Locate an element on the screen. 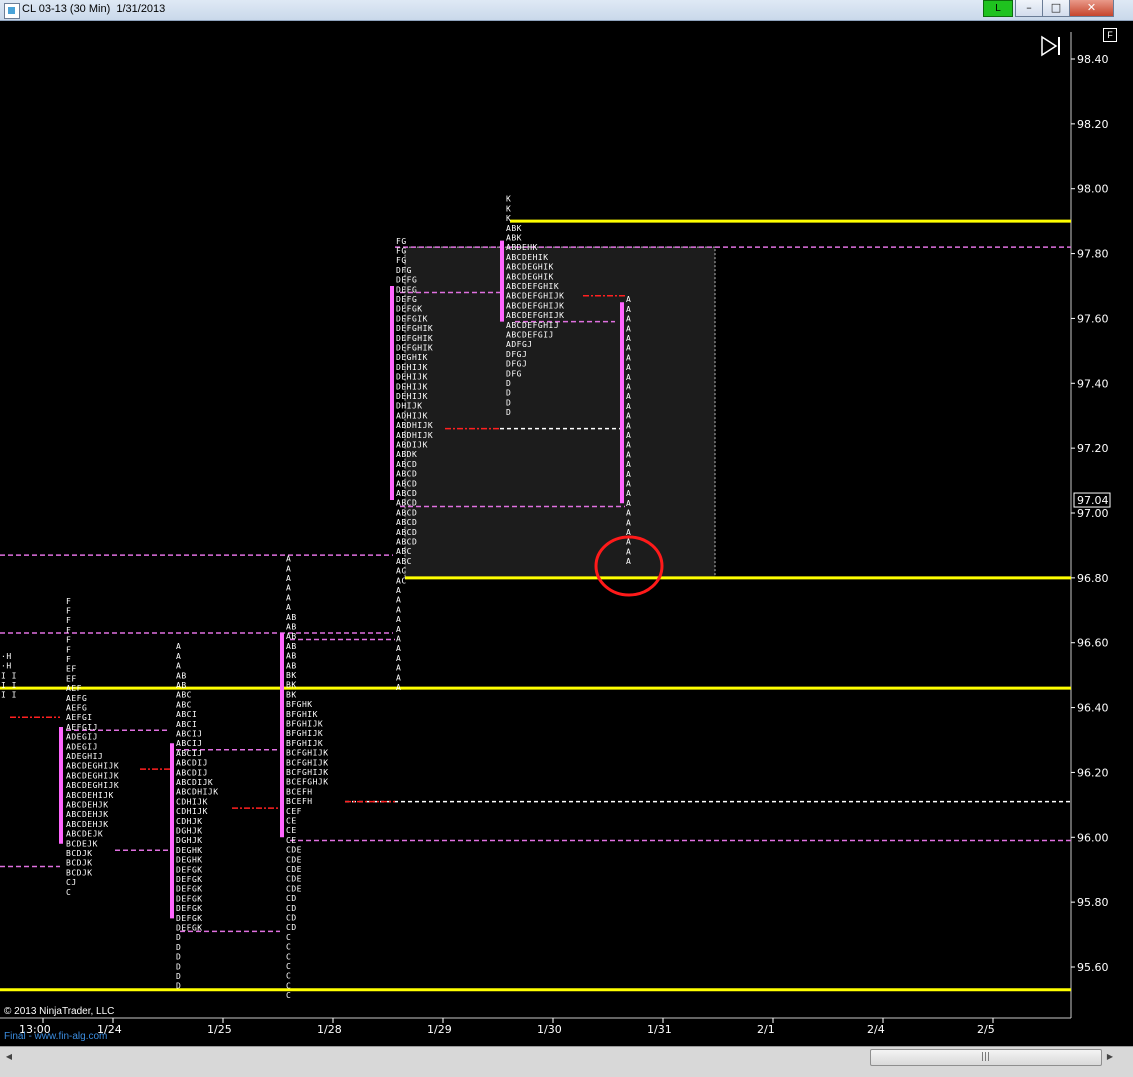 The width and height of the screenshot is (1133, 1077). price-label: 96.20 is located at coordinates (1093, 772).